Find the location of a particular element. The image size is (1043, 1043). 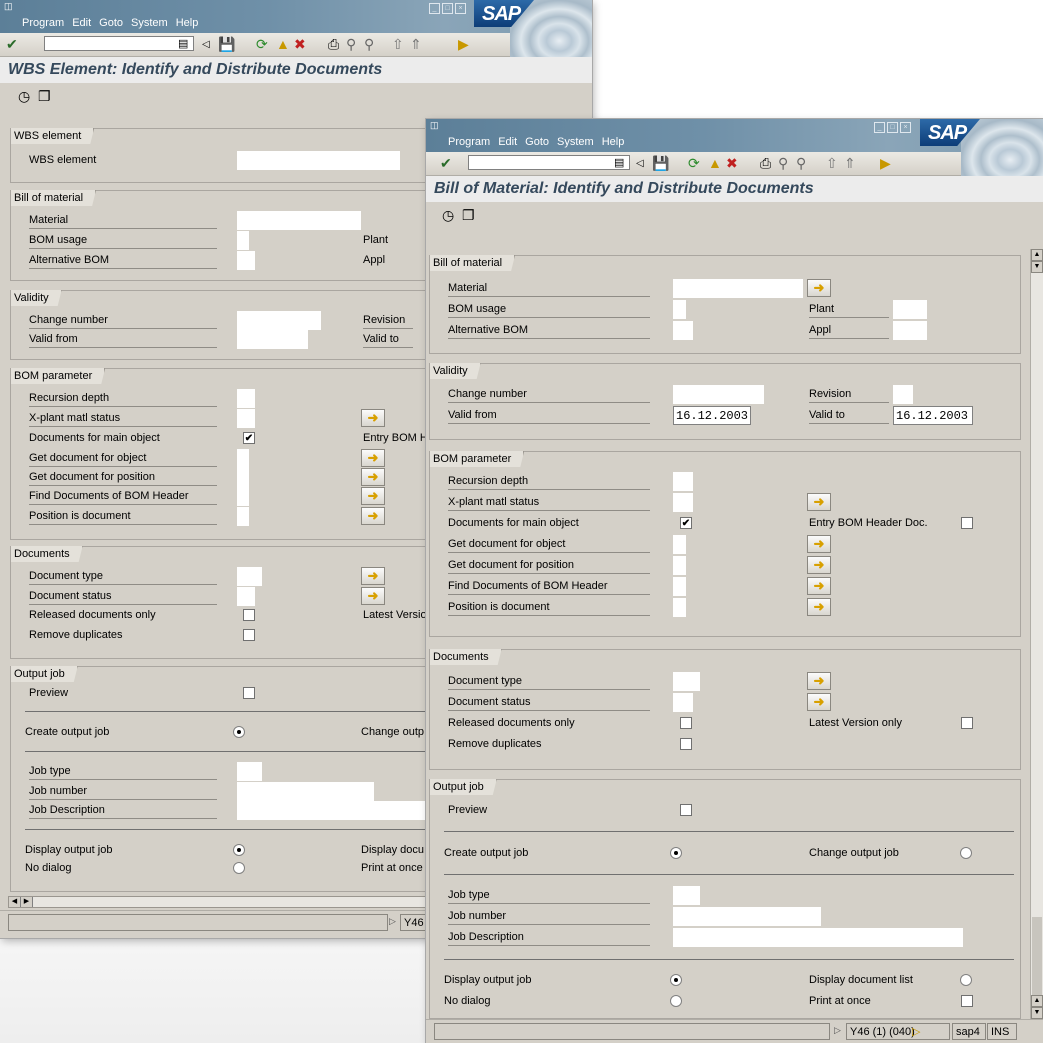

position-is-doc-multiple-button: ➜ is located at coordinates (819, 607).